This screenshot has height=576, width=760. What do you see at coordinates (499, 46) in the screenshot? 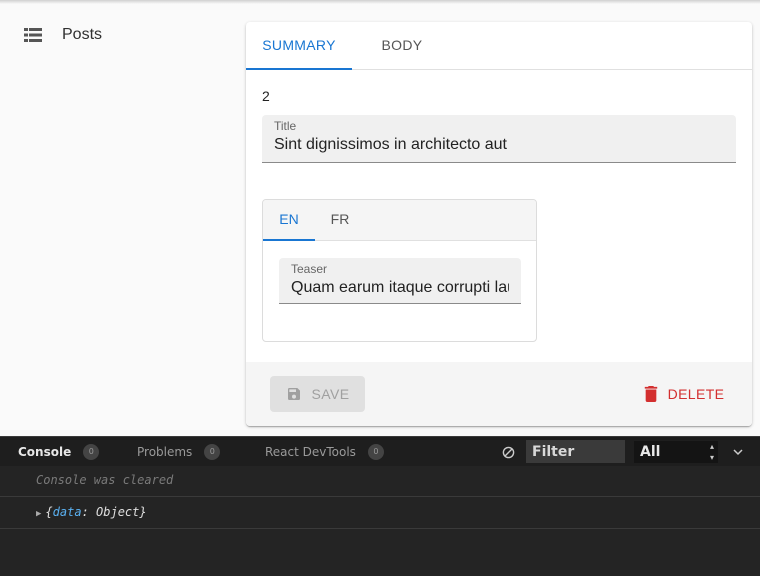
I see `form-tabs: SUMMARY BODY` at bounding box center [499, 46].